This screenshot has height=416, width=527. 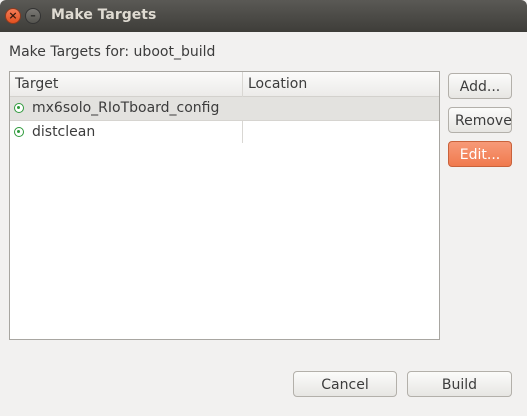 I want to click on table-row: distclean, so click(x=224, y=132).